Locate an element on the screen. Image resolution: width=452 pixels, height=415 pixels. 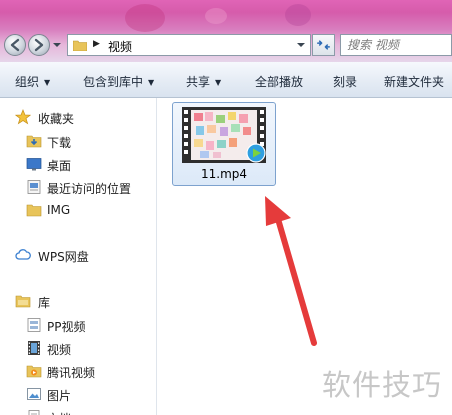
breadcrumb-current: 视频 is located at coordinates (120, 46).